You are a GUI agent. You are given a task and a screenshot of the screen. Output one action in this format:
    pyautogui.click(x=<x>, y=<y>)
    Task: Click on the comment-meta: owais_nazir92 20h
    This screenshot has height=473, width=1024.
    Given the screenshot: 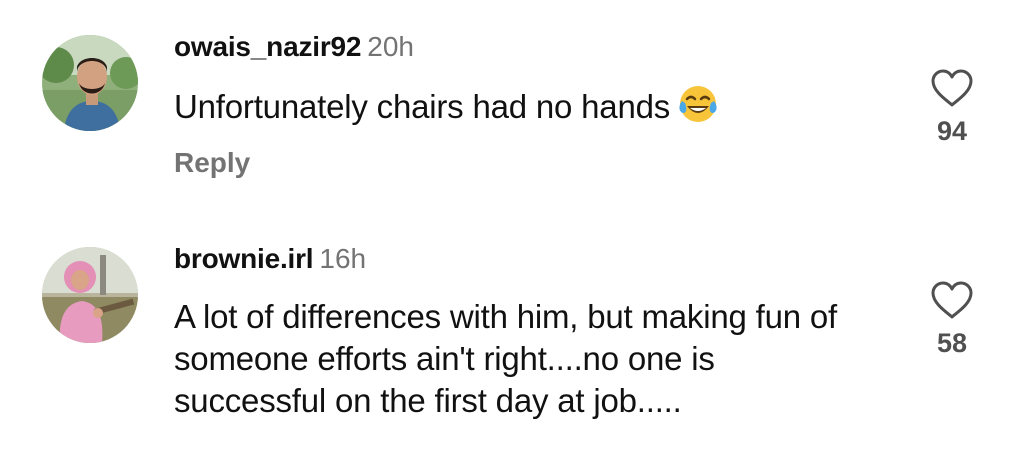 What is the action you would take?
    pyautogui.click(x=524, y=47)
    